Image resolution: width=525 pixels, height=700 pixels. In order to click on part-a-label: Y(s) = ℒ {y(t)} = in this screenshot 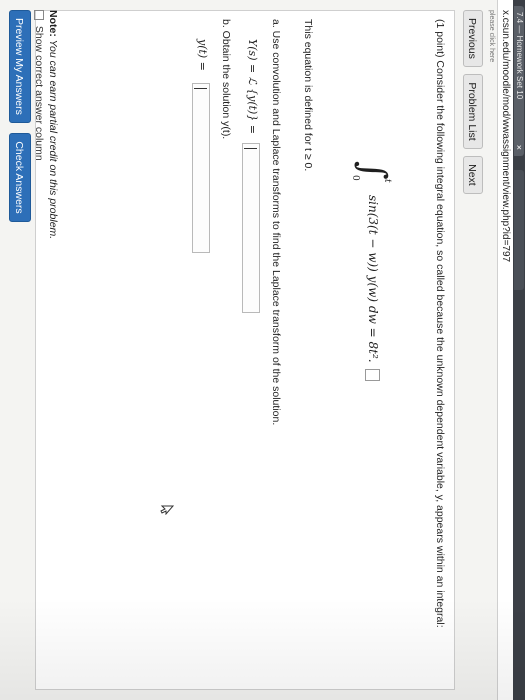, I will do `click(252, 87)`.